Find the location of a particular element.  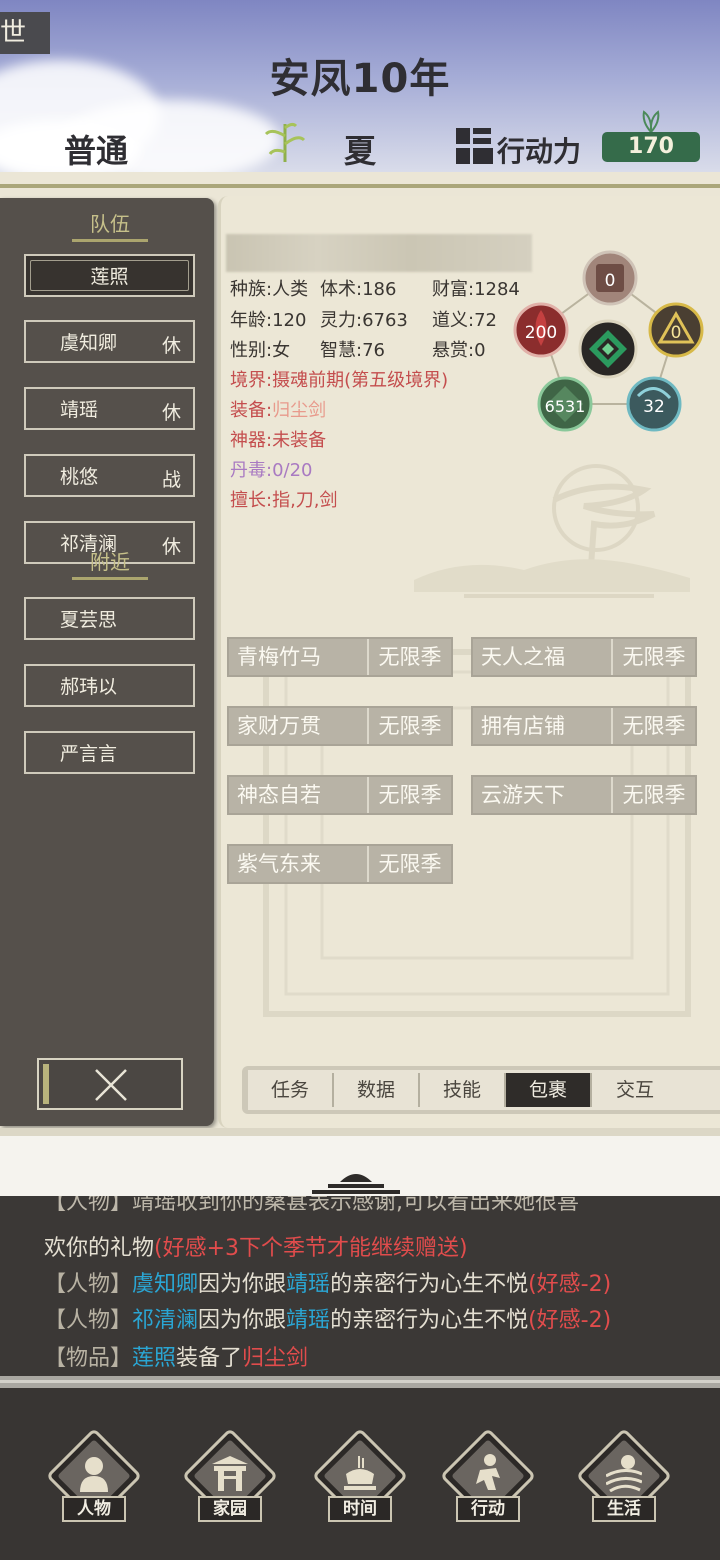

trait-tag: 神态自若 无限季 is located at coordinates (340, 795).